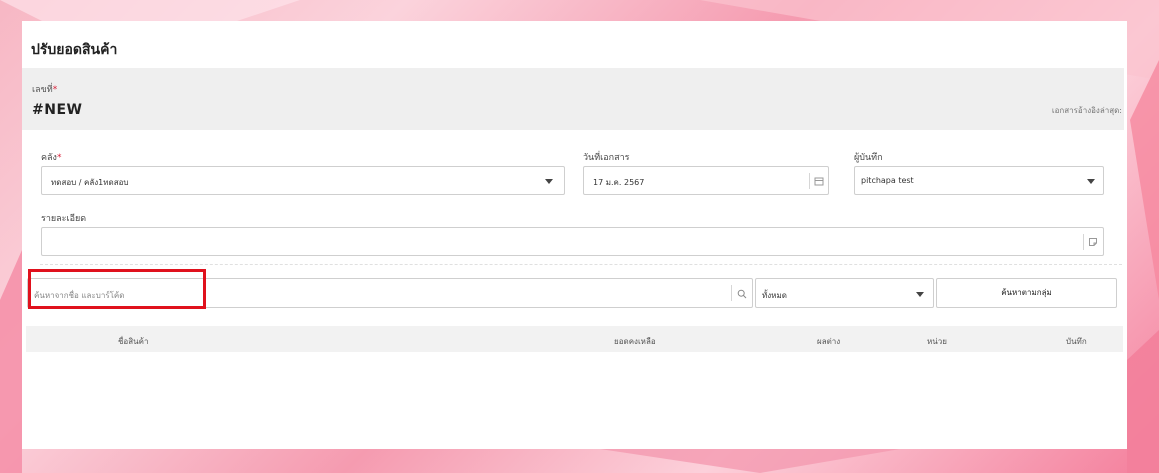 The width and height of the screenshot is (1159, 473). I want to click on page-title: ปรับยอดสินค้า, so click(74, 50).